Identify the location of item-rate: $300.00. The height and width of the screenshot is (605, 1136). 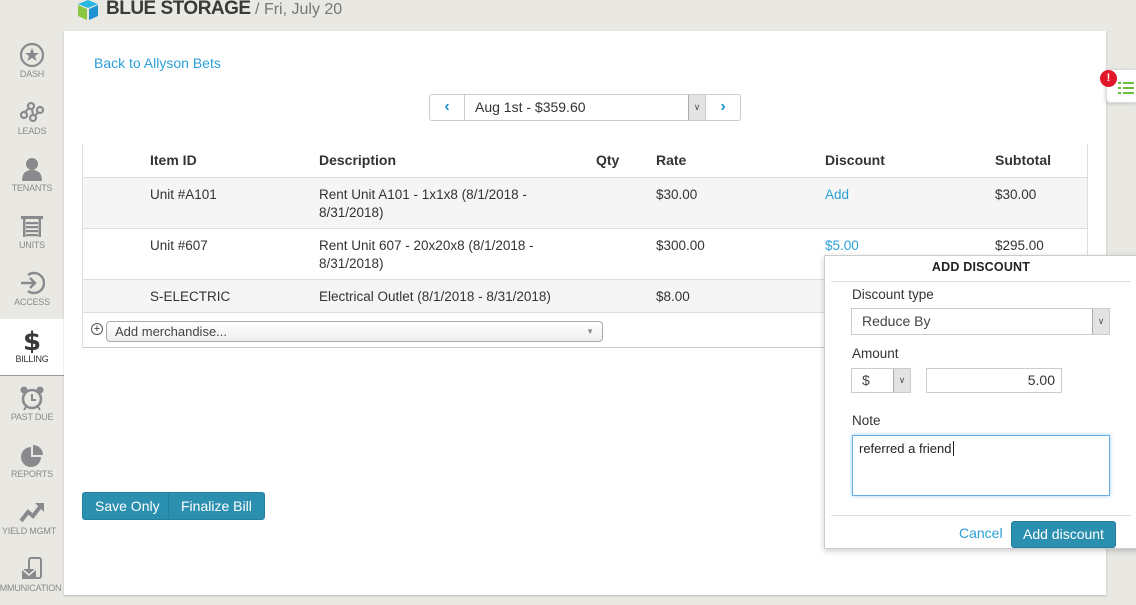
(740, 254).